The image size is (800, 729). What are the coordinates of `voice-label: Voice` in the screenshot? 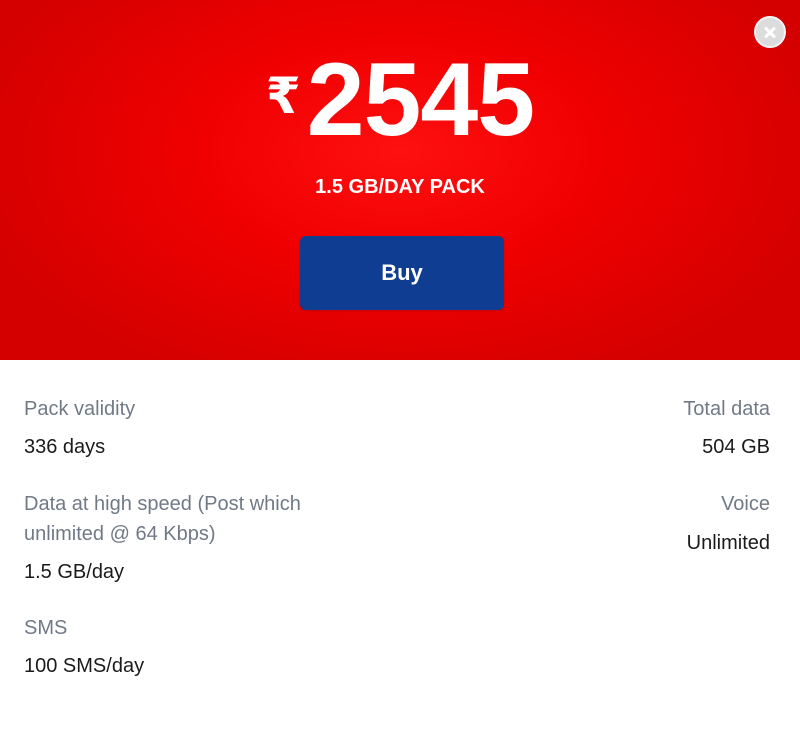 It's located at (745, 504).